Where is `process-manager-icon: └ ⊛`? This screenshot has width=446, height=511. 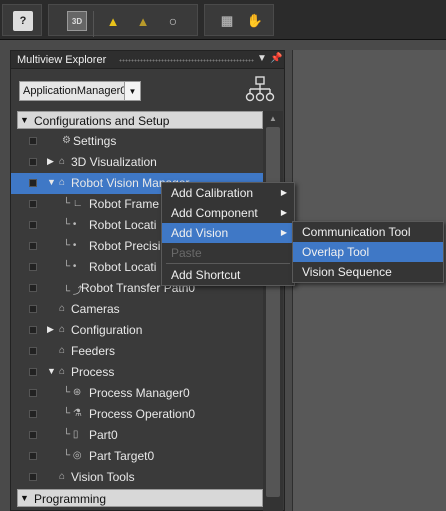 process-manager-icon: └ ⊛ is located at coordinates (72, 392).